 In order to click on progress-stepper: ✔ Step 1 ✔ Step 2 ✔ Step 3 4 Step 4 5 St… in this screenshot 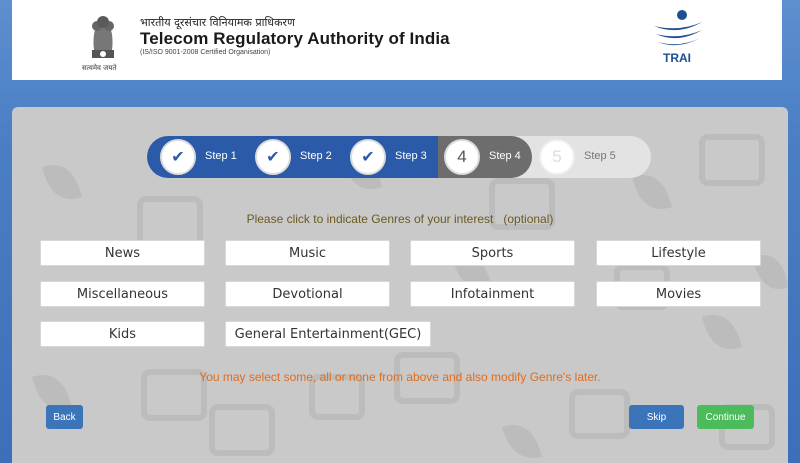, I will do `click(399, 157)`.